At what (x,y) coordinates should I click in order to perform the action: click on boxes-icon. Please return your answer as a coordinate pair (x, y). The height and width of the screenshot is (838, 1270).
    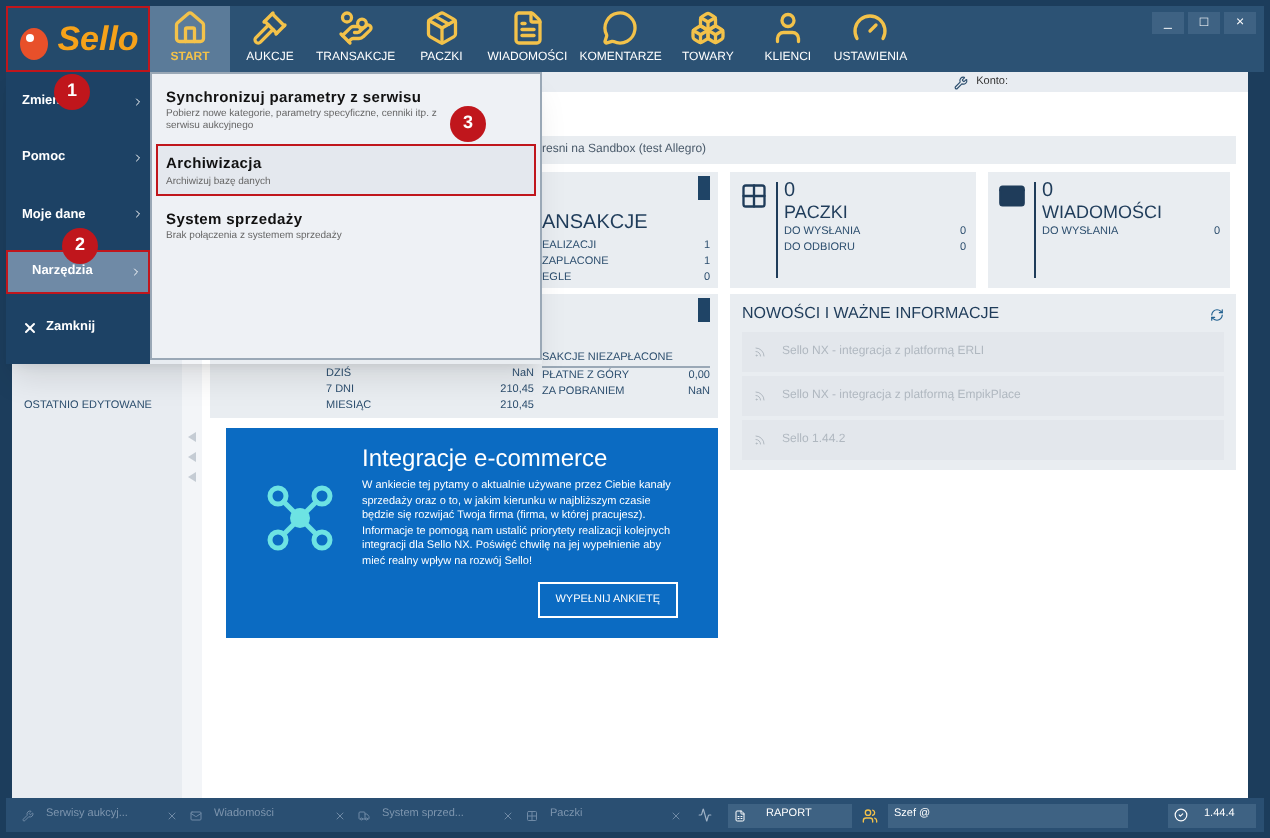
    Looking at the image, I should click on (707, 28).